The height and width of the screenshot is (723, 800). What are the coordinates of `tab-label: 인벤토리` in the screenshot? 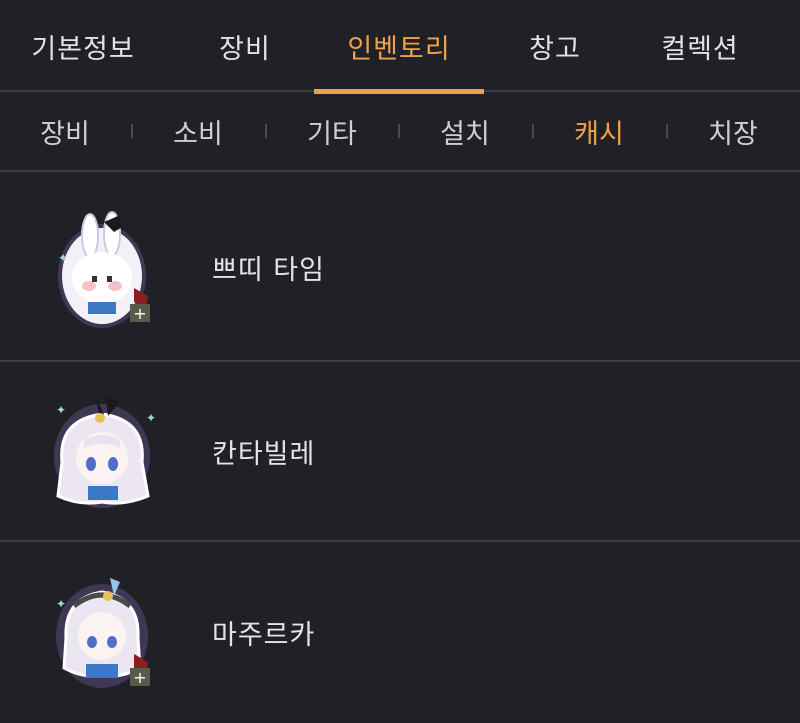 It's located at (399, 49).